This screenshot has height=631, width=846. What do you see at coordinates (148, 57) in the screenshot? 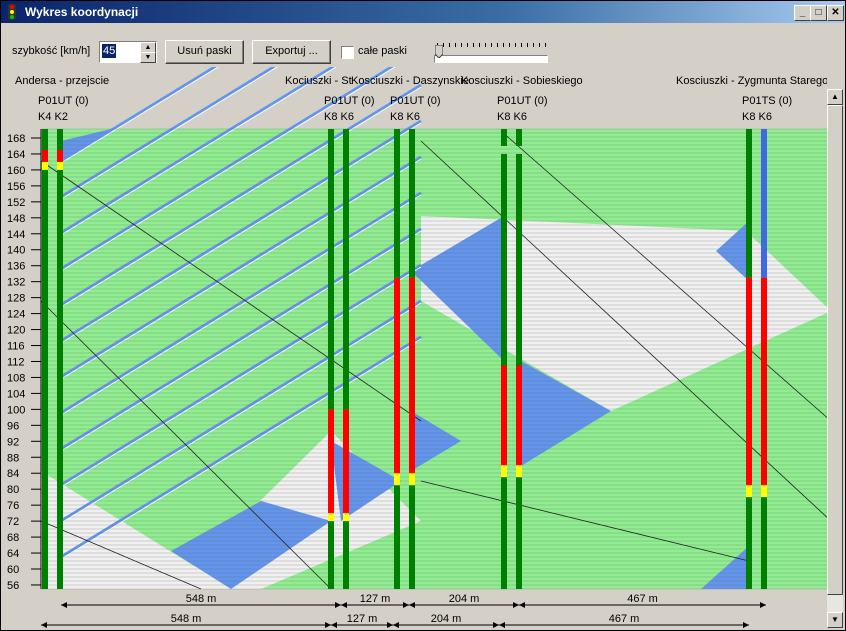
I see `spin-down-arrow-icon: ▼` at bounding box center [148, 57].